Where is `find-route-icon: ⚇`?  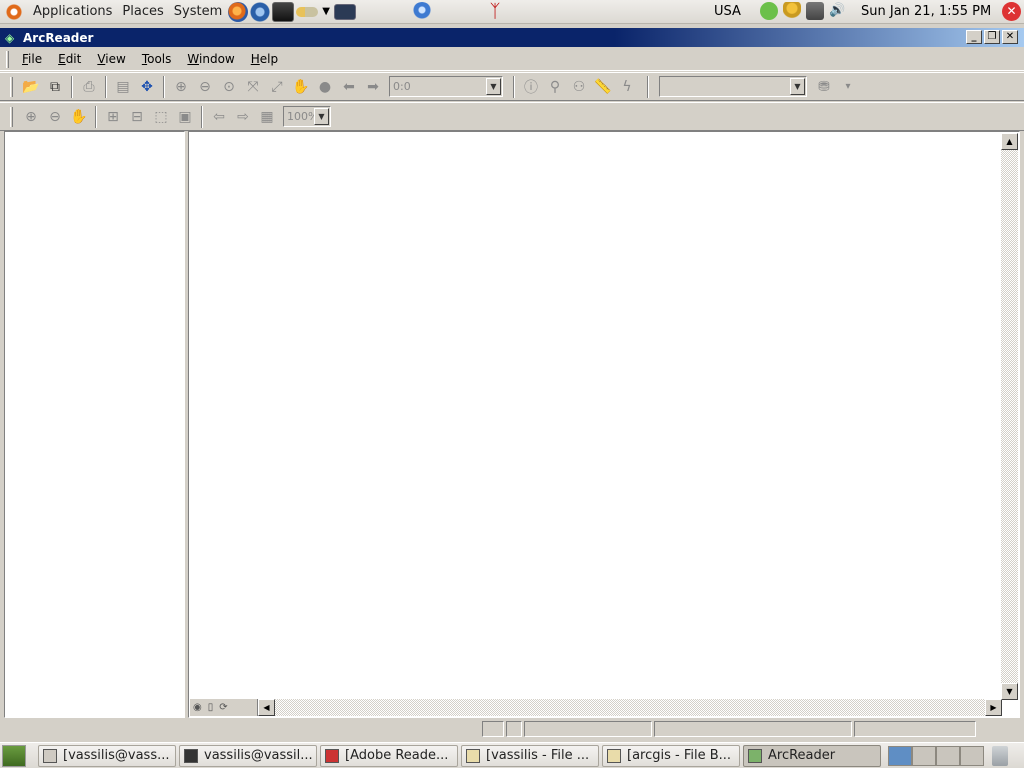 find-route-icon: ⚇ is located at coordinates (579, 87).